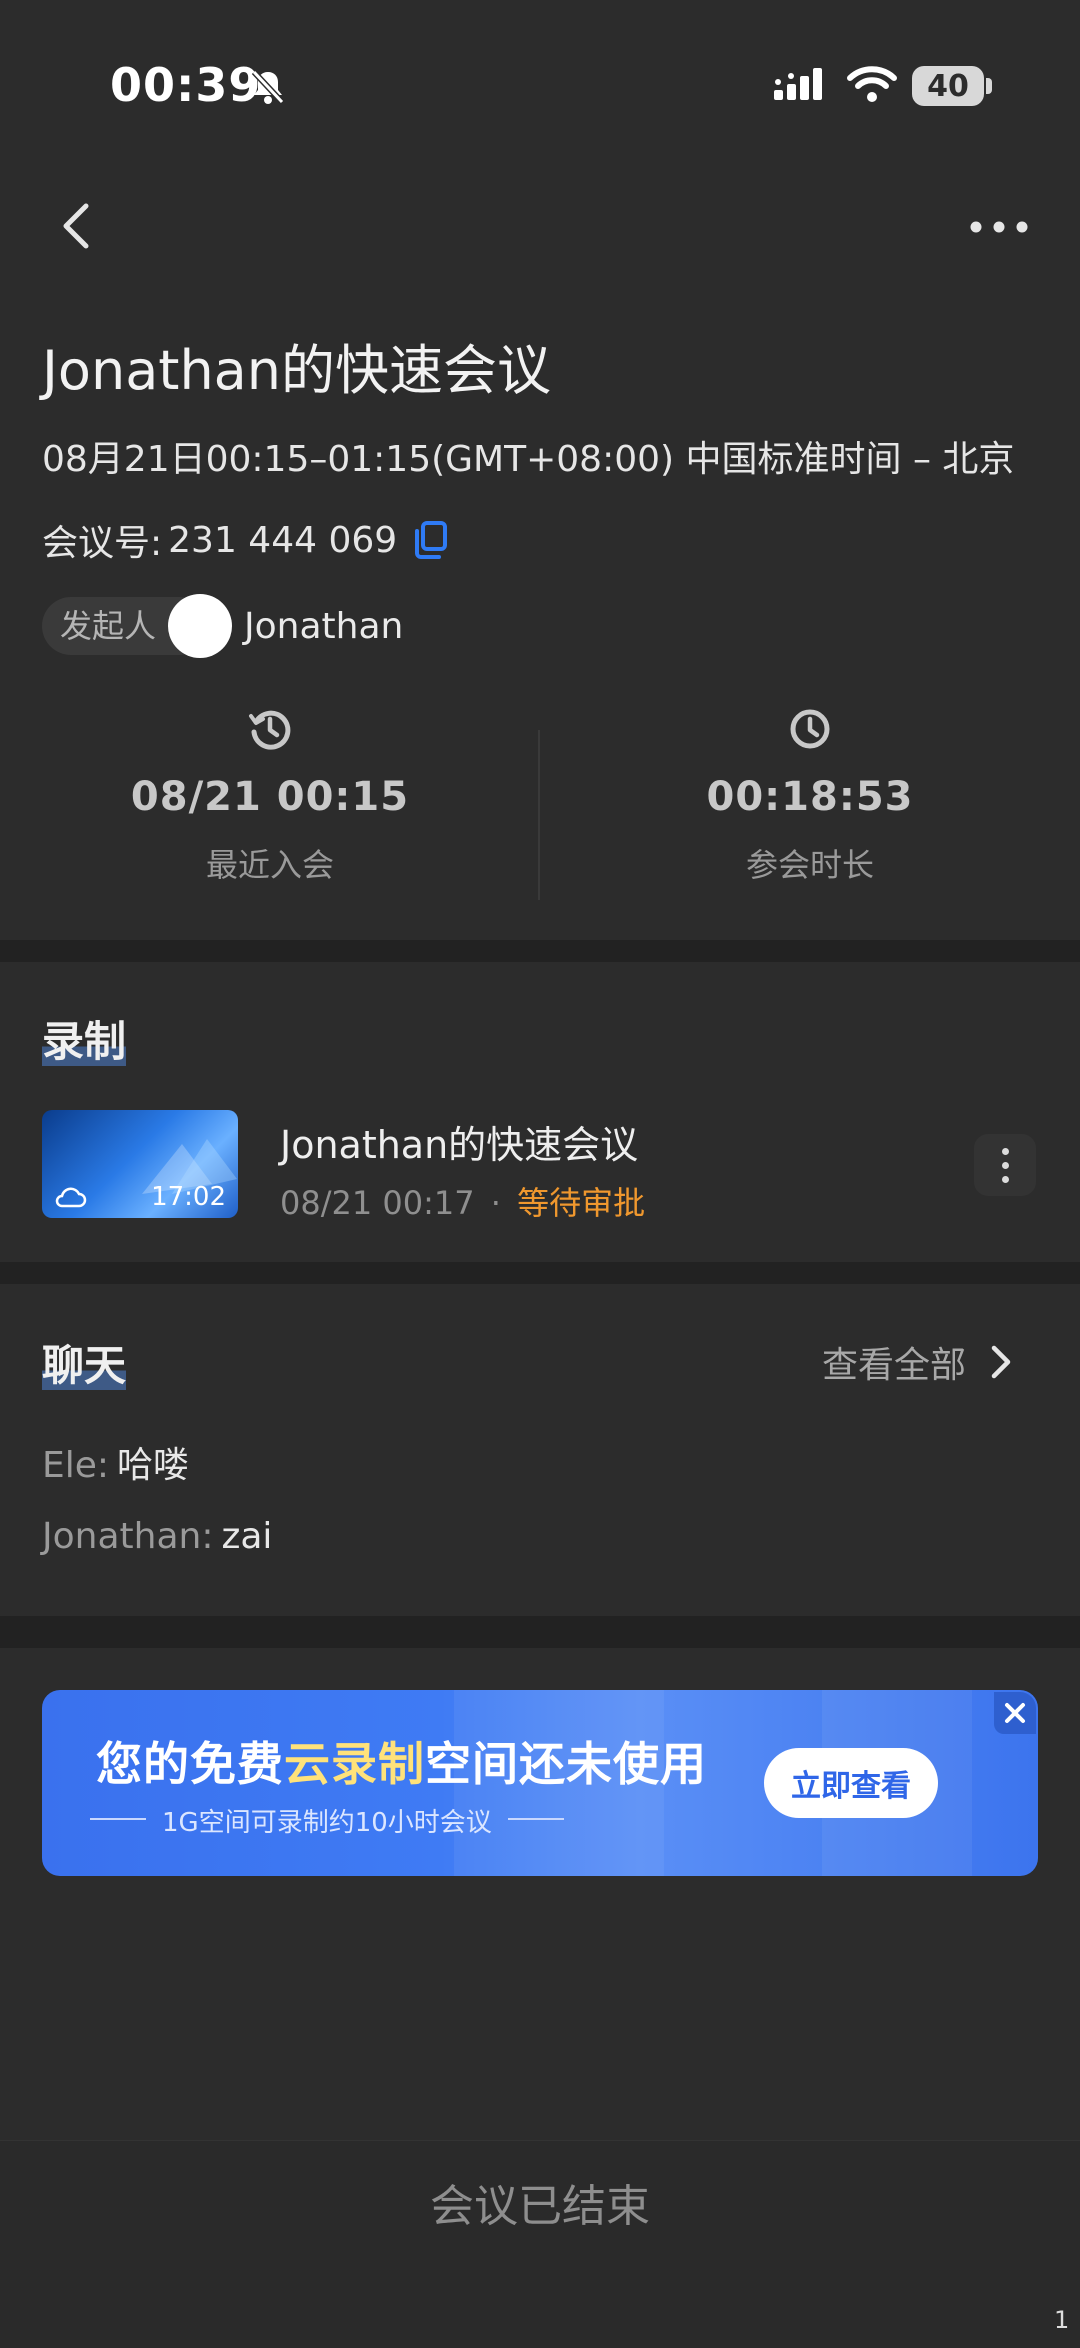  What do you see at coordinates (247, 1536) in the screenshot?
I see `chat-text: zai` at bounding box center [247, 1536].